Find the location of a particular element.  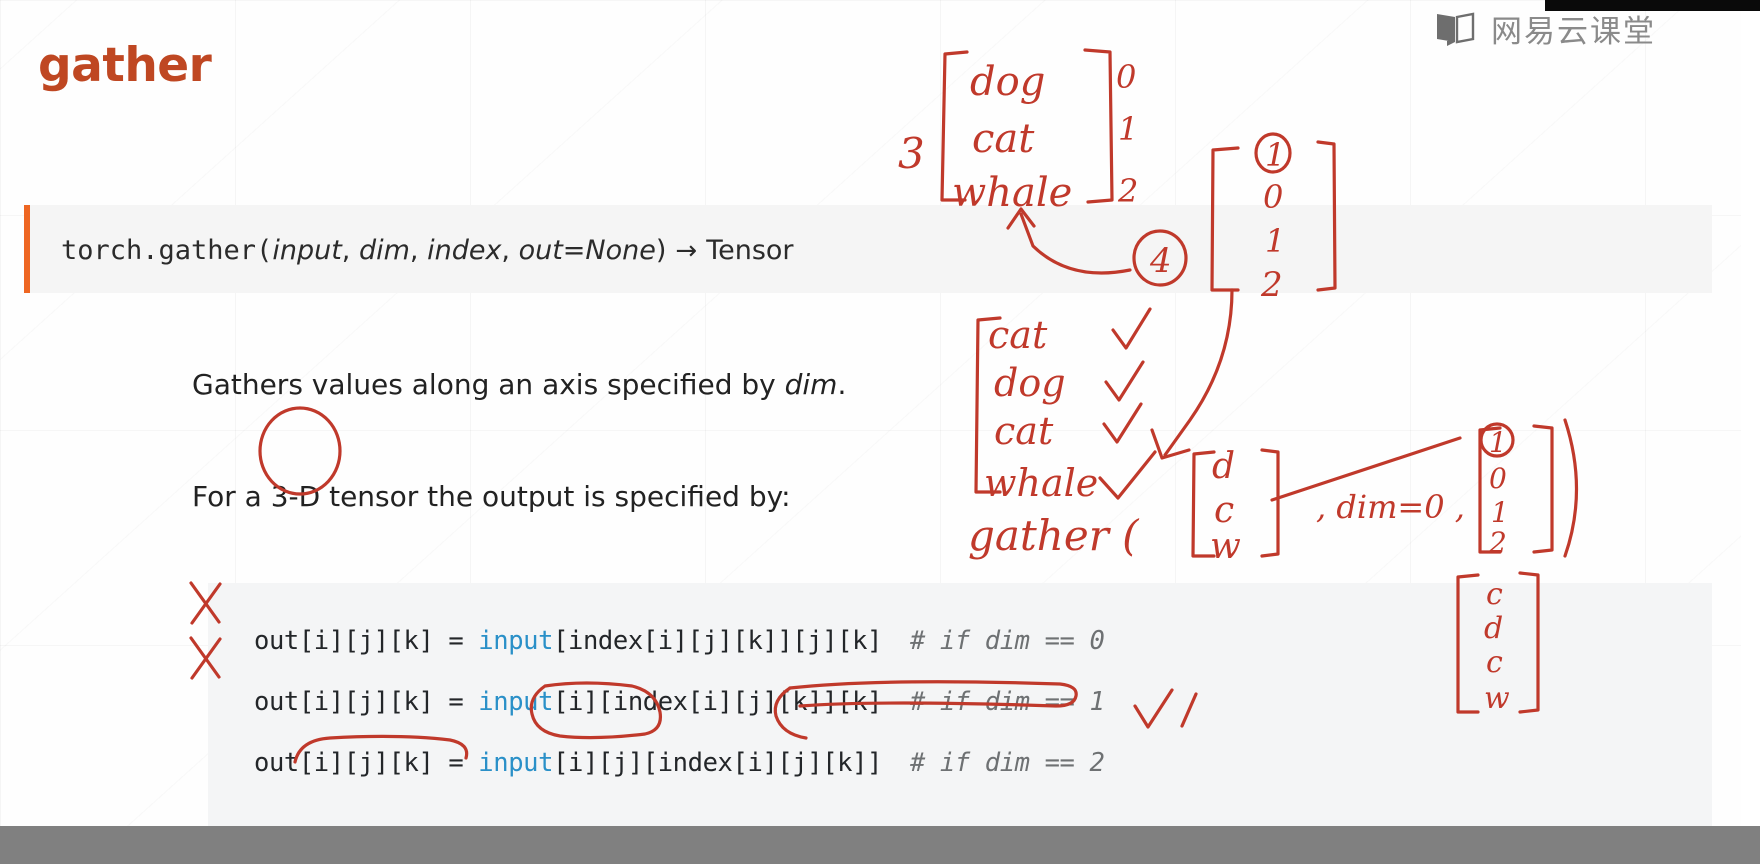

right-margin-strip is located at coordinates (1750, 418).